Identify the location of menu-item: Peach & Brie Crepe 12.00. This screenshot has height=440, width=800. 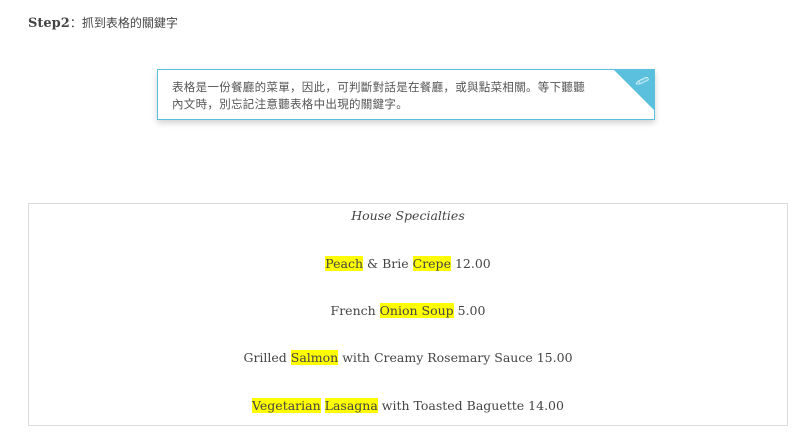
(408, 263).